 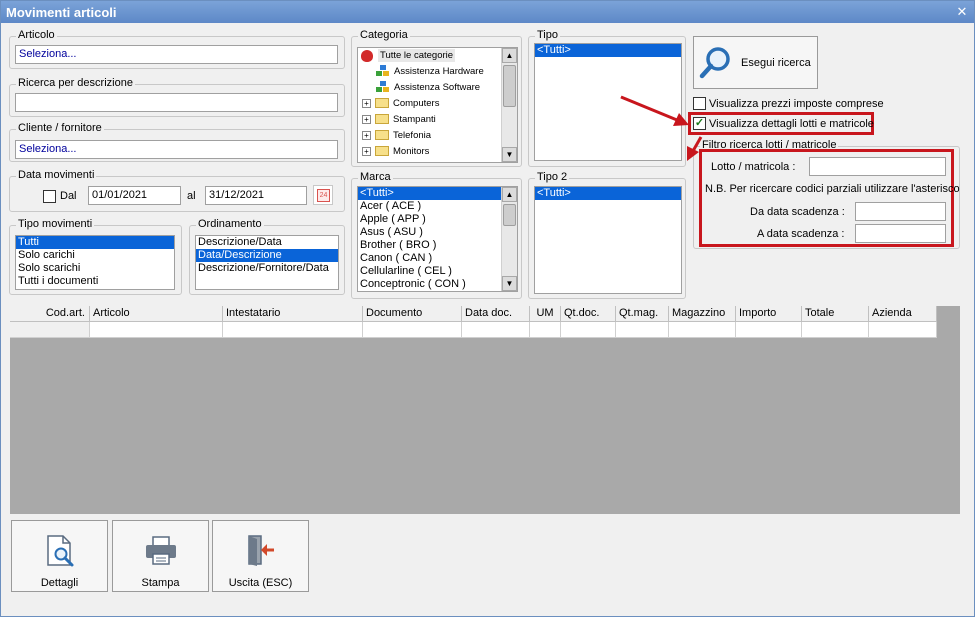 What do you see at coordinates (545, 314) in the screenshot?
I see `column-header: UM` at bounding box center [545, 314].